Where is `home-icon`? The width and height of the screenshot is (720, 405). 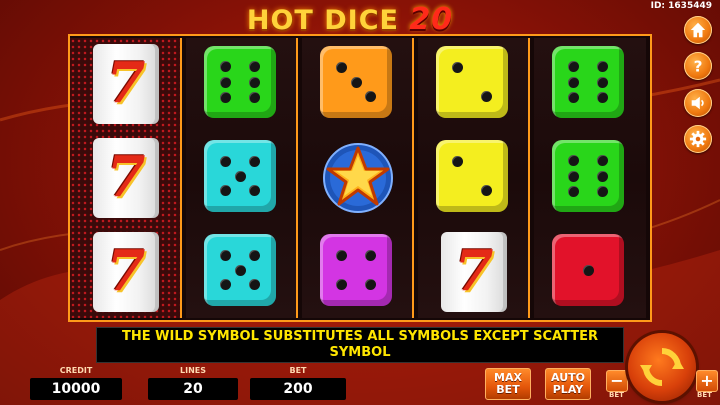 home-icon is located at coordinates (698, 30).